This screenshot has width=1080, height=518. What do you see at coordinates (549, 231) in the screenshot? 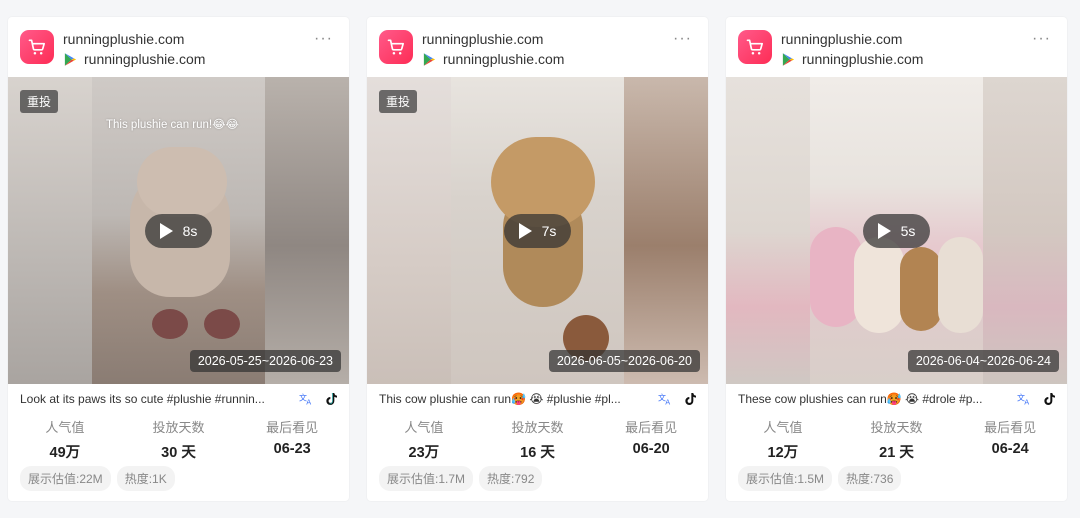
I see `video-duration: 7s` at bounding box center [549, 231].